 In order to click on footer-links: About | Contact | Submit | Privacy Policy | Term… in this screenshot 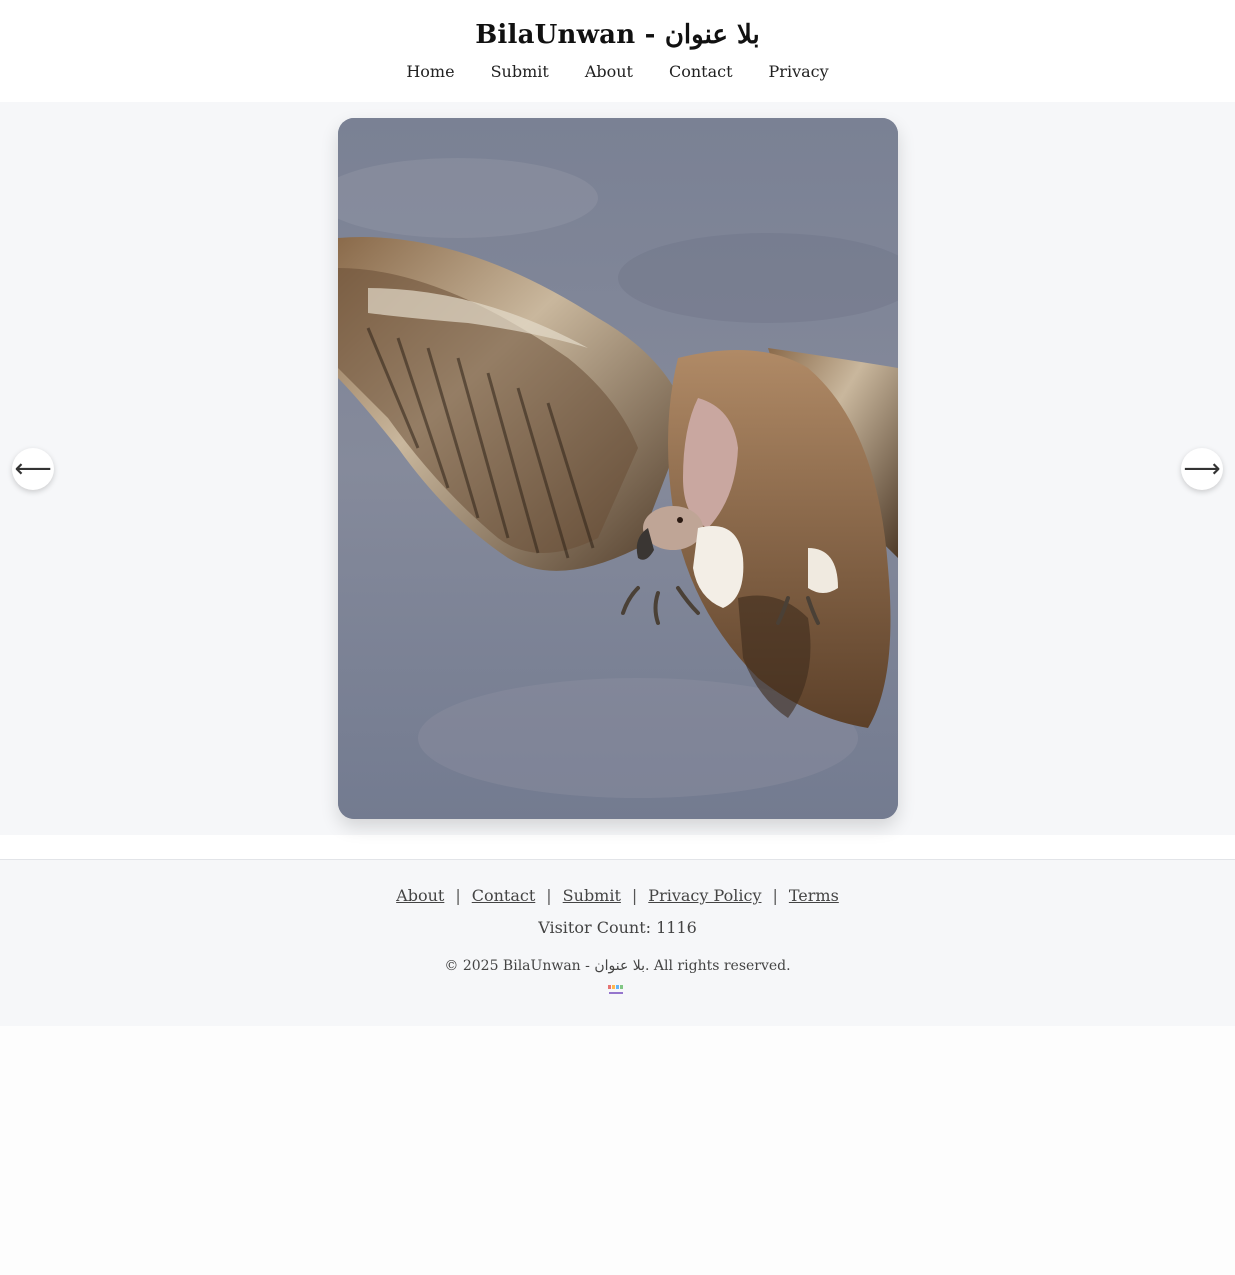, I will do `click(617, 895)`.